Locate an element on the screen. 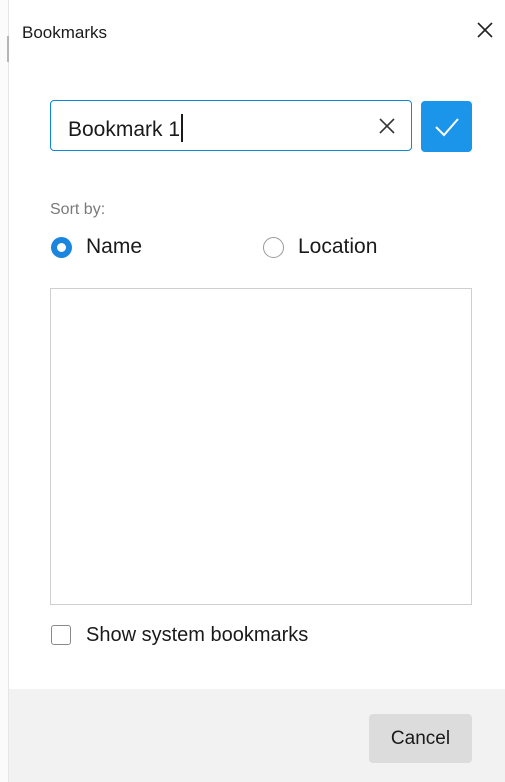 The image size is (505, 782). checkmark-icon is located at coordinates (447, 127).